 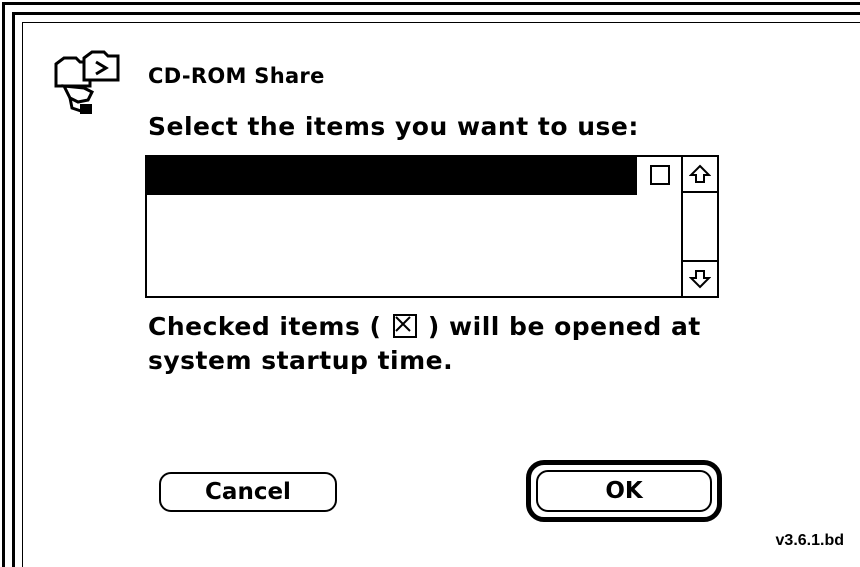 What do you see at coordinates (393, 126) in the screenshot?
I see `select-items-prompt: Select the items you want to use:` at bounding box center [393, 126].